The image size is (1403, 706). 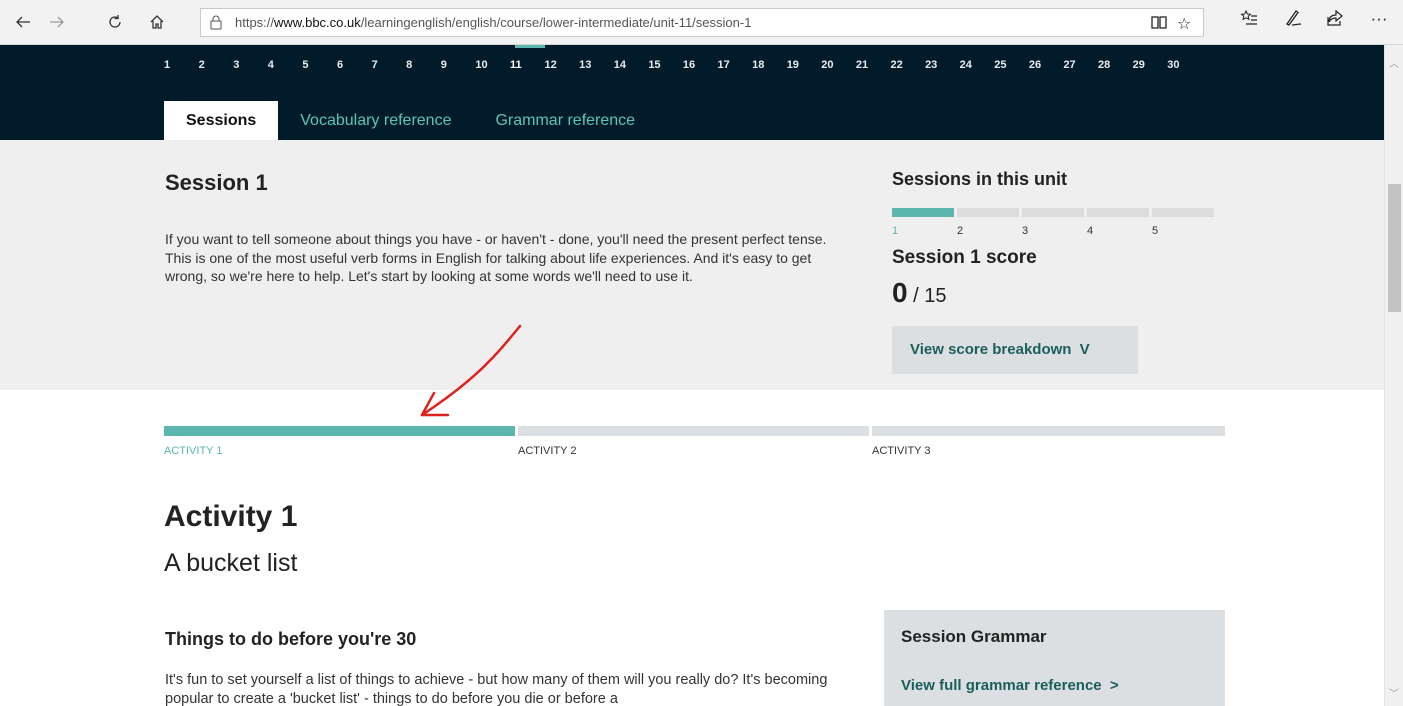 I want to click on score-total: / 15, so click(x=930, y=296).